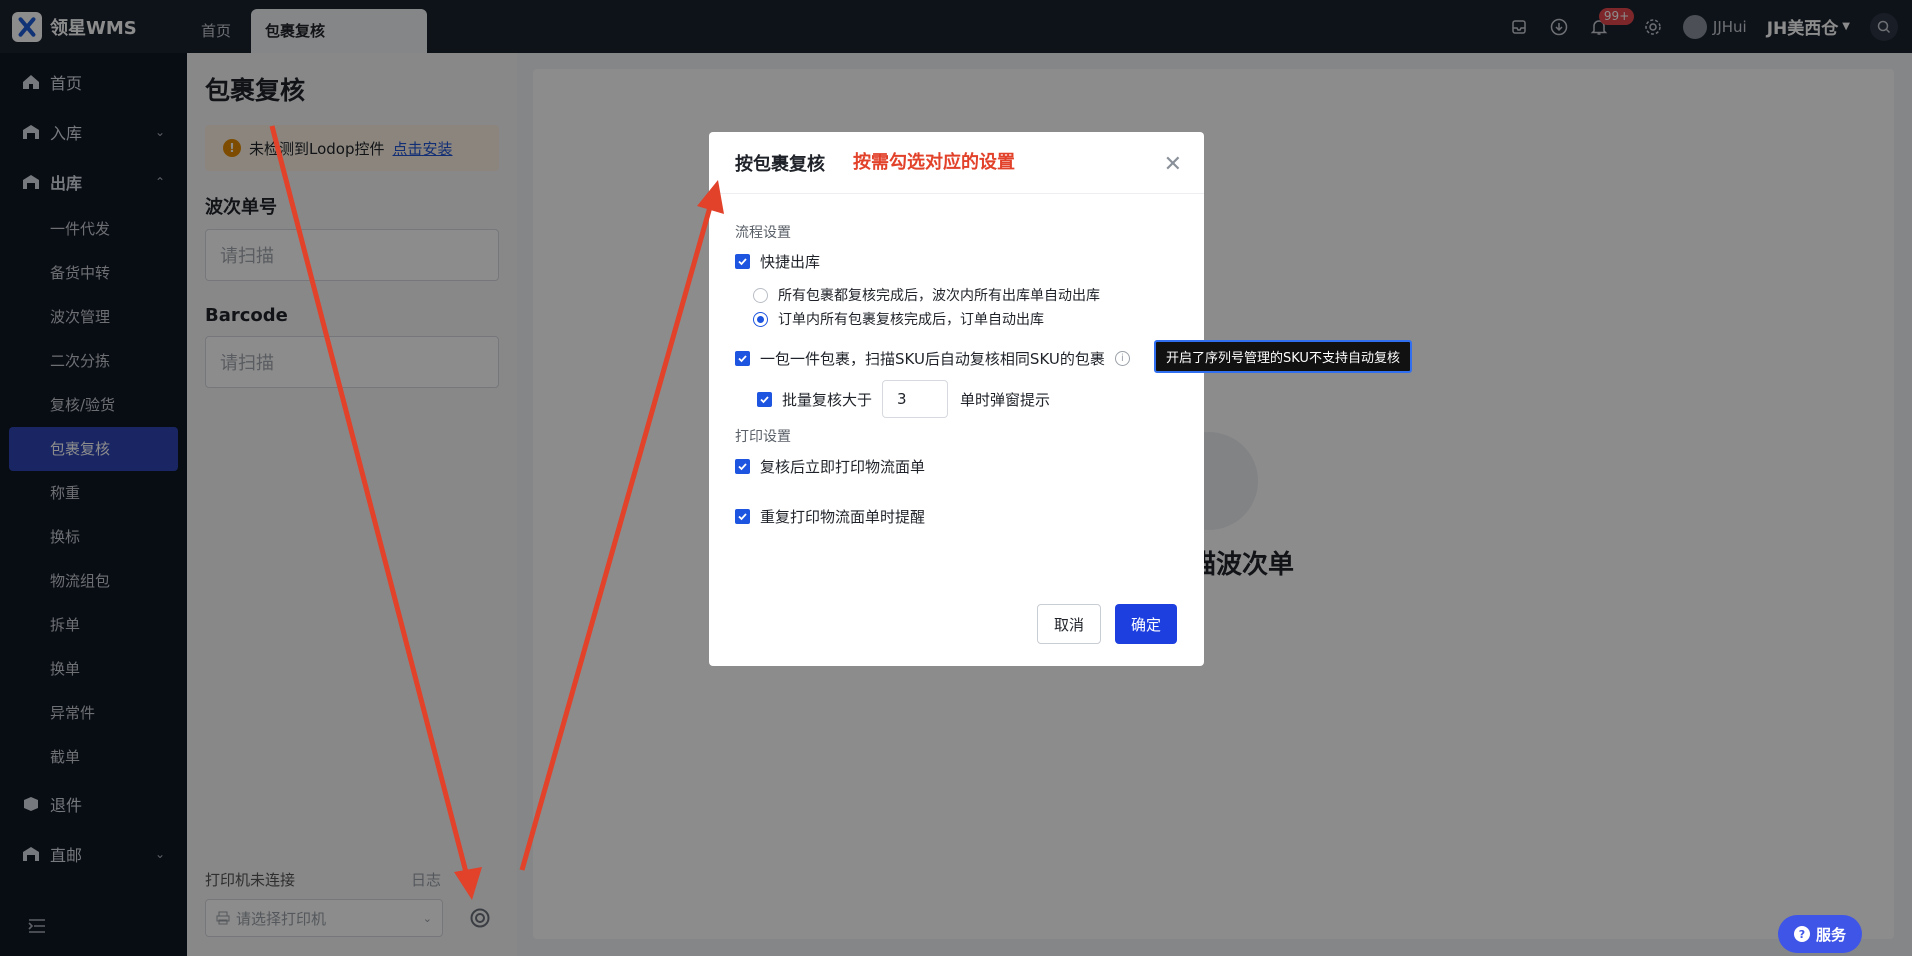  Describe the element at coordinates (1122, 358) in the screenshot. I see `info-icon: i` at that location.